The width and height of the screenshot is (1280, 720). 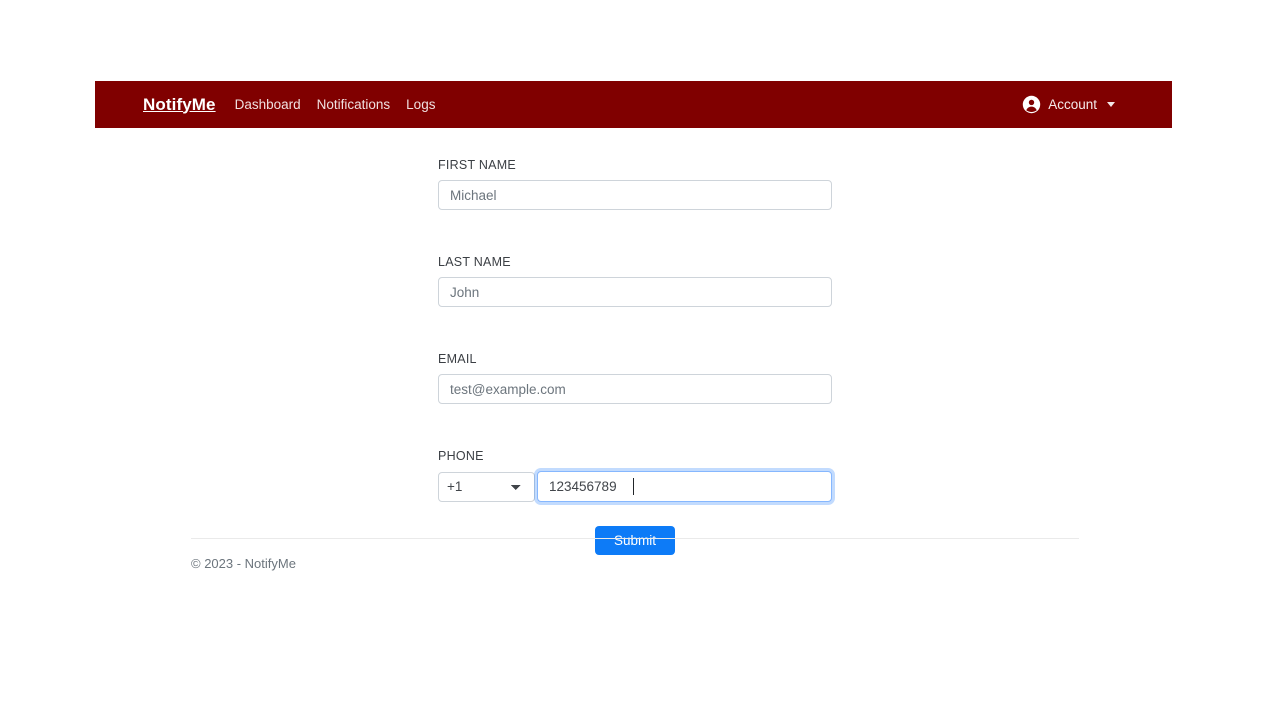 I want to click on label-email: EMAIL, so click(x=457, y=359).